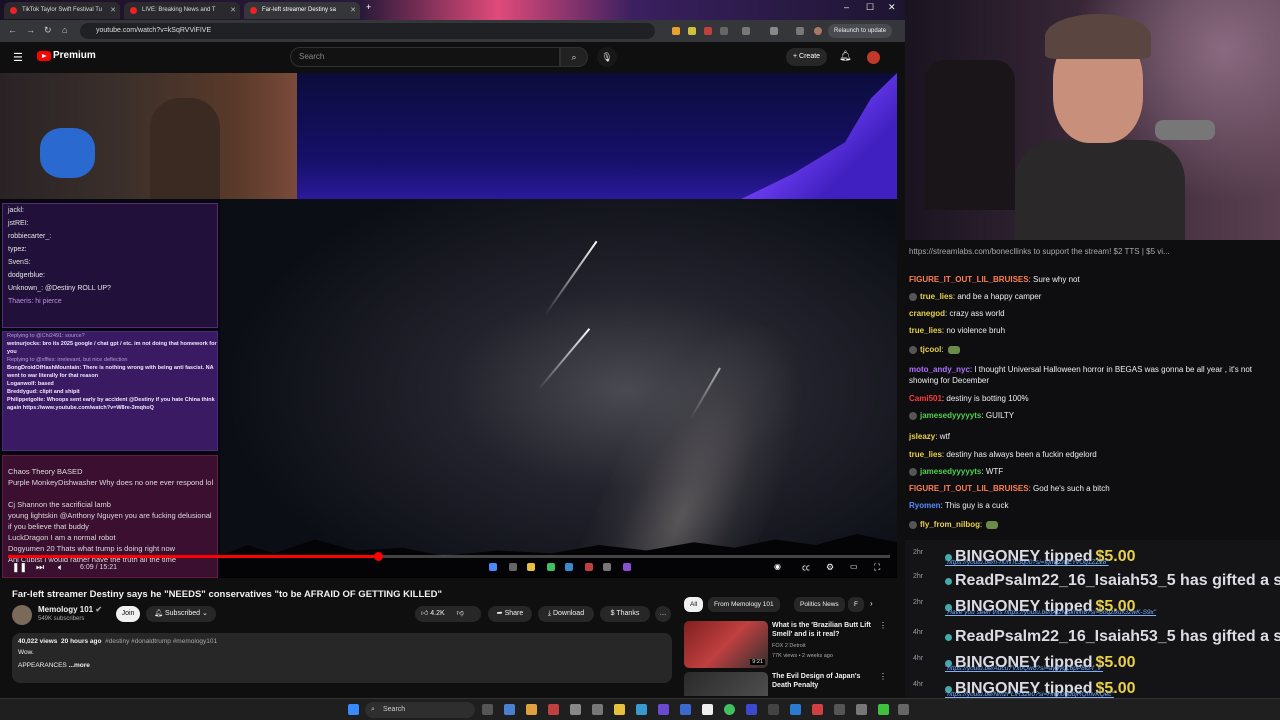 This screenshot has height=720, width=1280. What do you see at coordinates (860, 31) in the screenshot?
I see `relaunch-button: Relaunch to update` at bounding box center [860, 31].